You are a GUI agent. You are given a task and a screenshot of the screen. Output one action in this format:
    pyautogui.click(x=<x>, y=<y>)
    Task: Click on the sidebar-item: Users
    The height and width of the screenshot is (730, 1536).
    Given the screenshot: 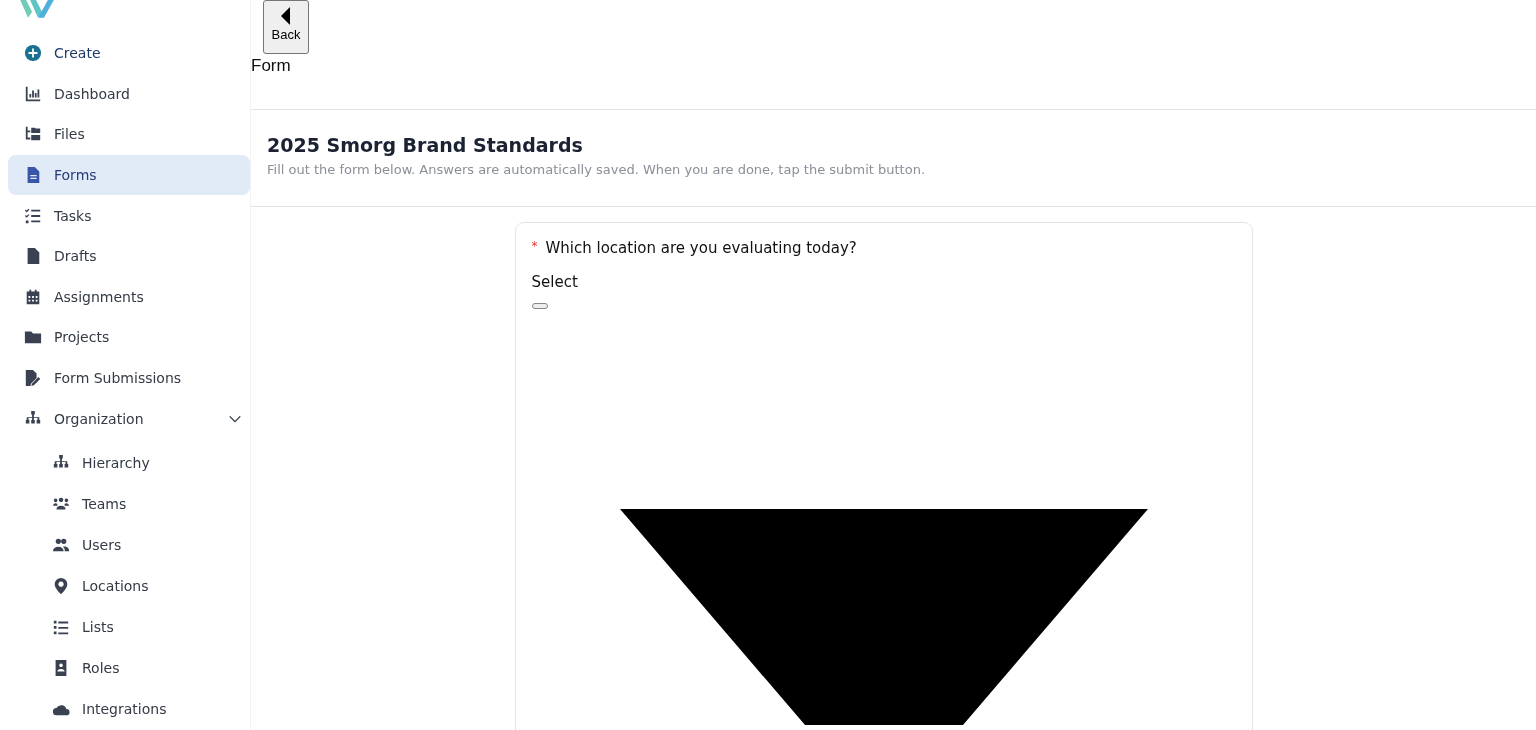 What is the action you would take?
    pyautogui.click(x=129, y=545)
    